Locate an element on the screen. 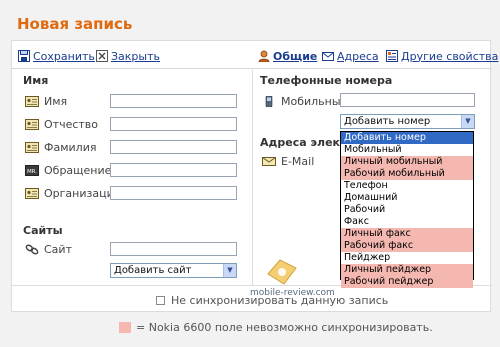  sync-checkbox is located at coordinates (160, 300).